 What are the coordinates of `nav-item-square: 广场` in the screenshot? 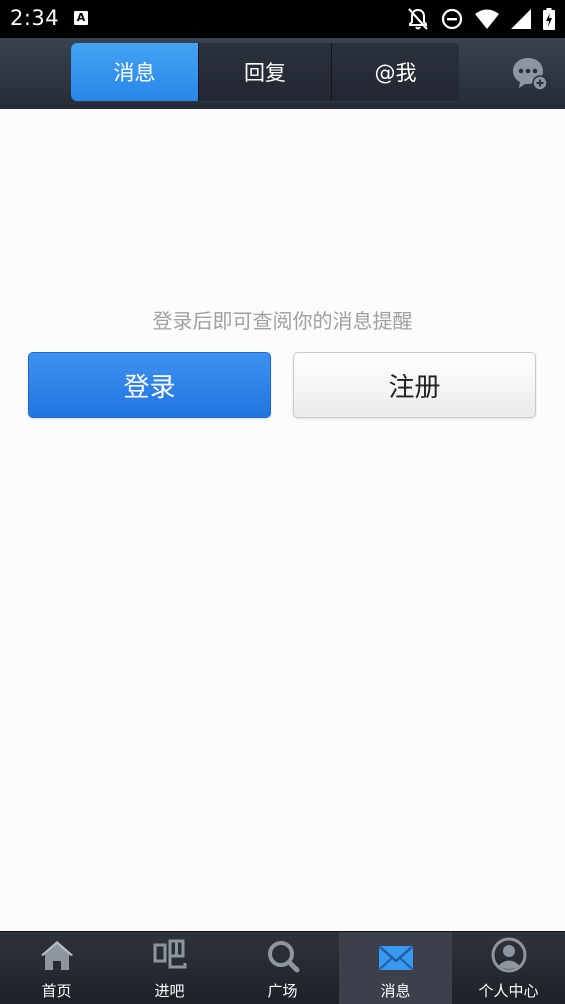 It's located at (282, 968).